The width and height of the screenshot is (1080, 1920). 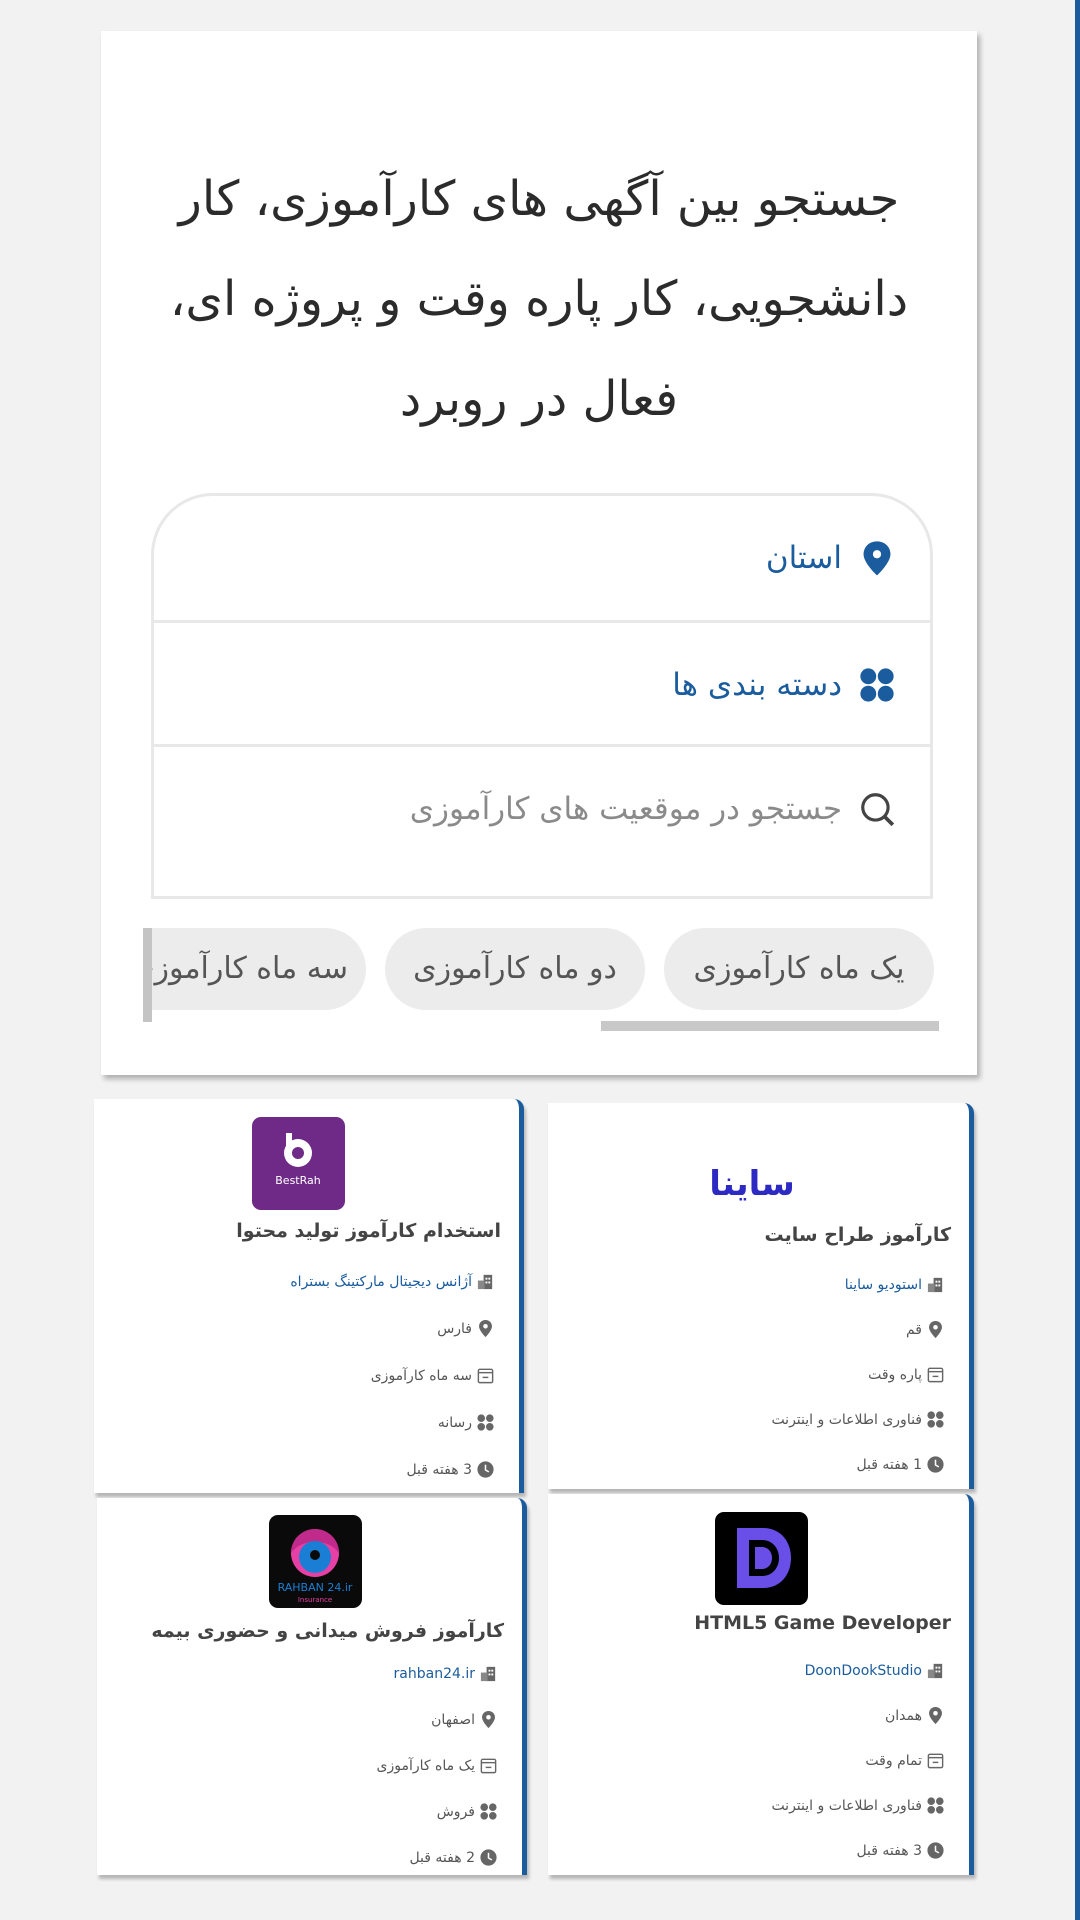 What do you see at coordinates (327, 1631) in the screenshot?
I see `job-title: کارآموز فروش میدانی و حضوری بیمه` at bounding box center [327, 1631].